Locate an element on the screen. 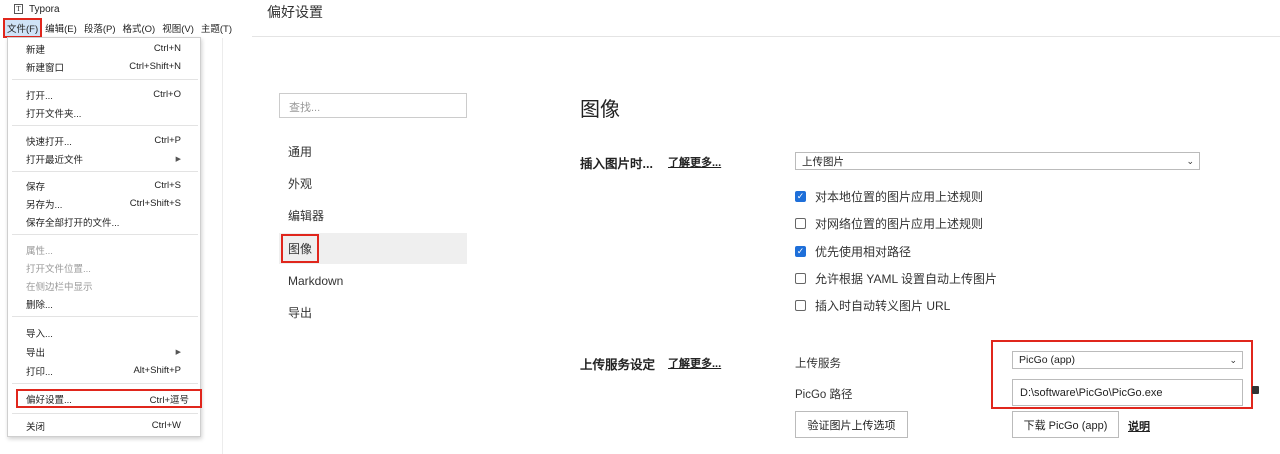  menu-item-quick-open: 快速打开... Ctrl+P is located at coordinates (104, 140).